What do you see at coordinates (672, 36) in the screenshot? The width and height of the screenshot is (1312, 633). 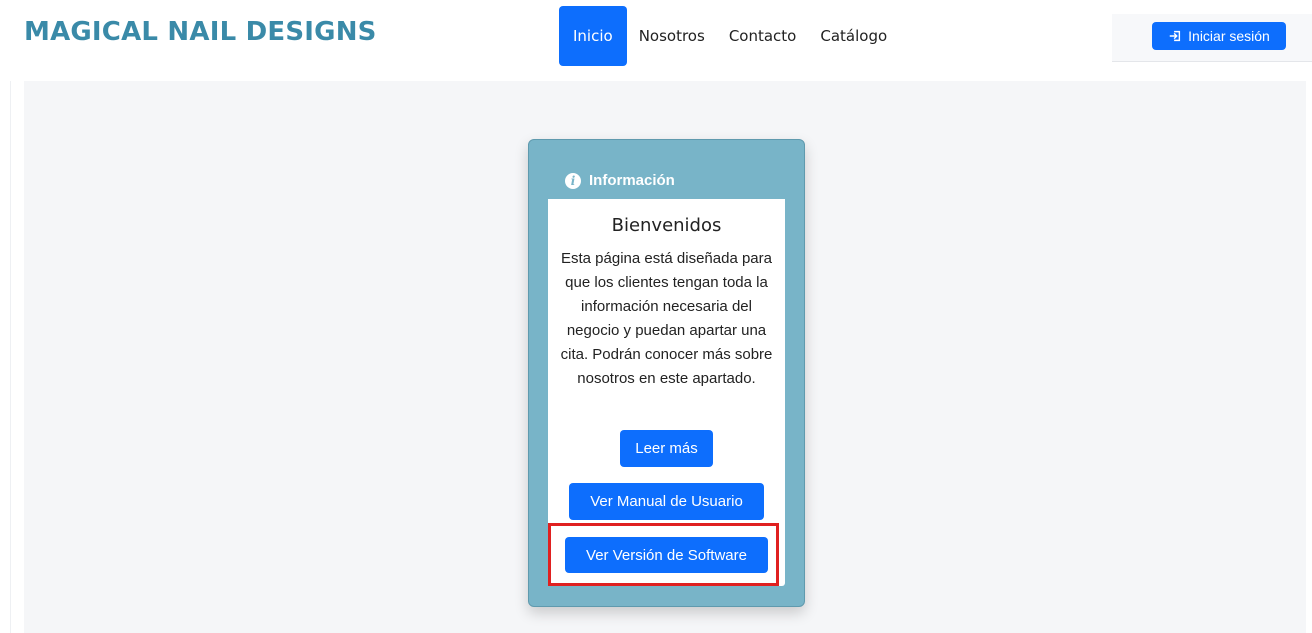 I see `nav-item-nosotros: Nosotros` at bounding box center [672, 36].